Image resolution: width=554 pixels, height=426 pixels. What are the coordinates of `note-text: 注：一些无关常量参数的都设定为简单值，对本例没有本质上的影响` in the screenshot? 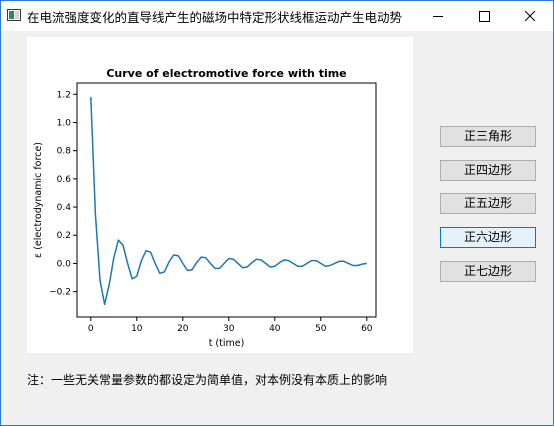 It's located at (207, 380).